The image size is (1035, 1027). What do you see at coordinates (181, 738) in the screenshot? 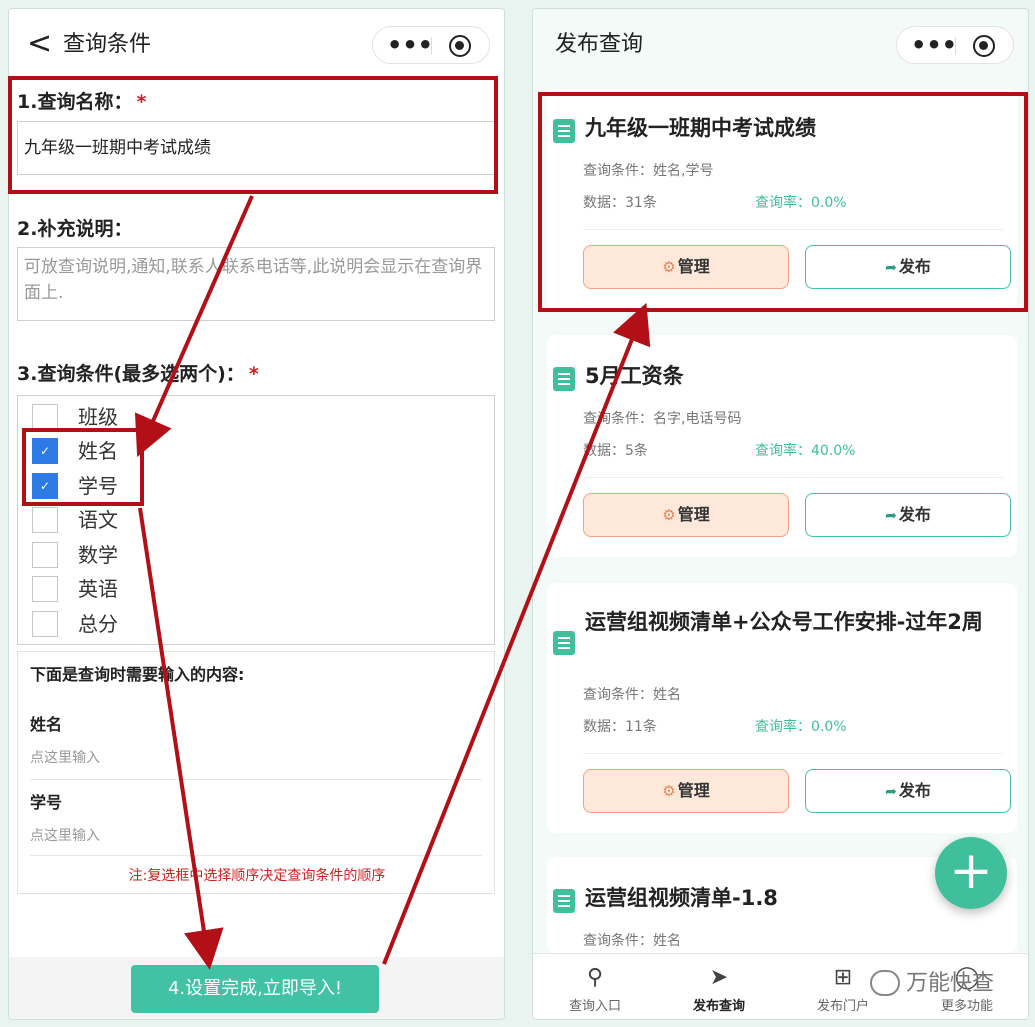
I see `arrow-conditions-to-submit` at bounding box center [181, 738].